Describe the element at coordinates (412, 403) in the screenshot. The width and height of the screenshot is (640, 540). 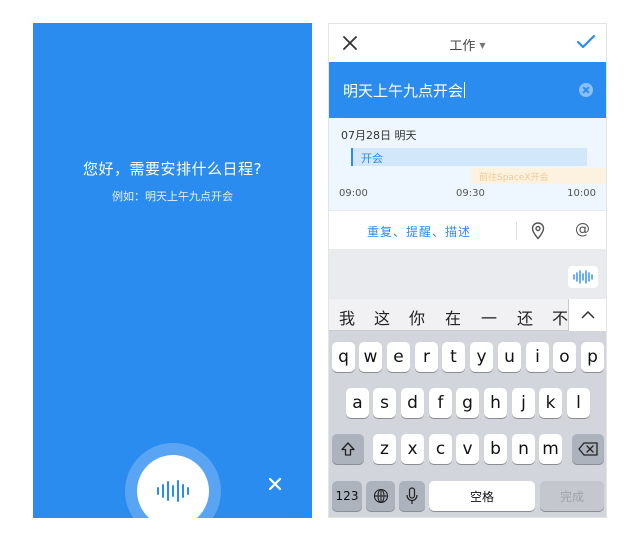
I see `key-d: d` at that location.